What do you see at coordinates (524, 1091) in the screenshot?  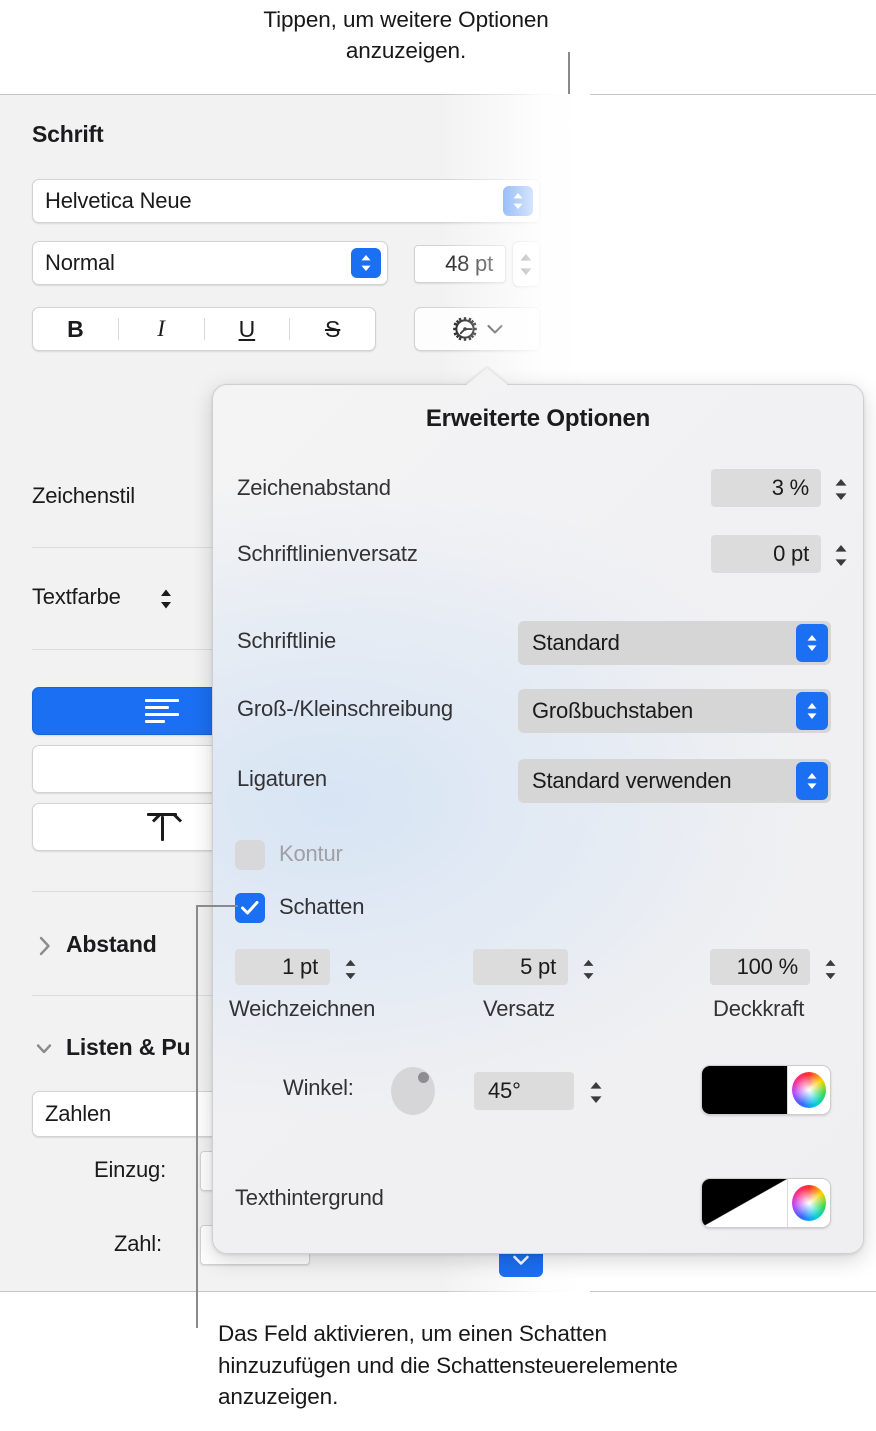 I see `angle-field: 45°` at bounding box center [524, 1091].